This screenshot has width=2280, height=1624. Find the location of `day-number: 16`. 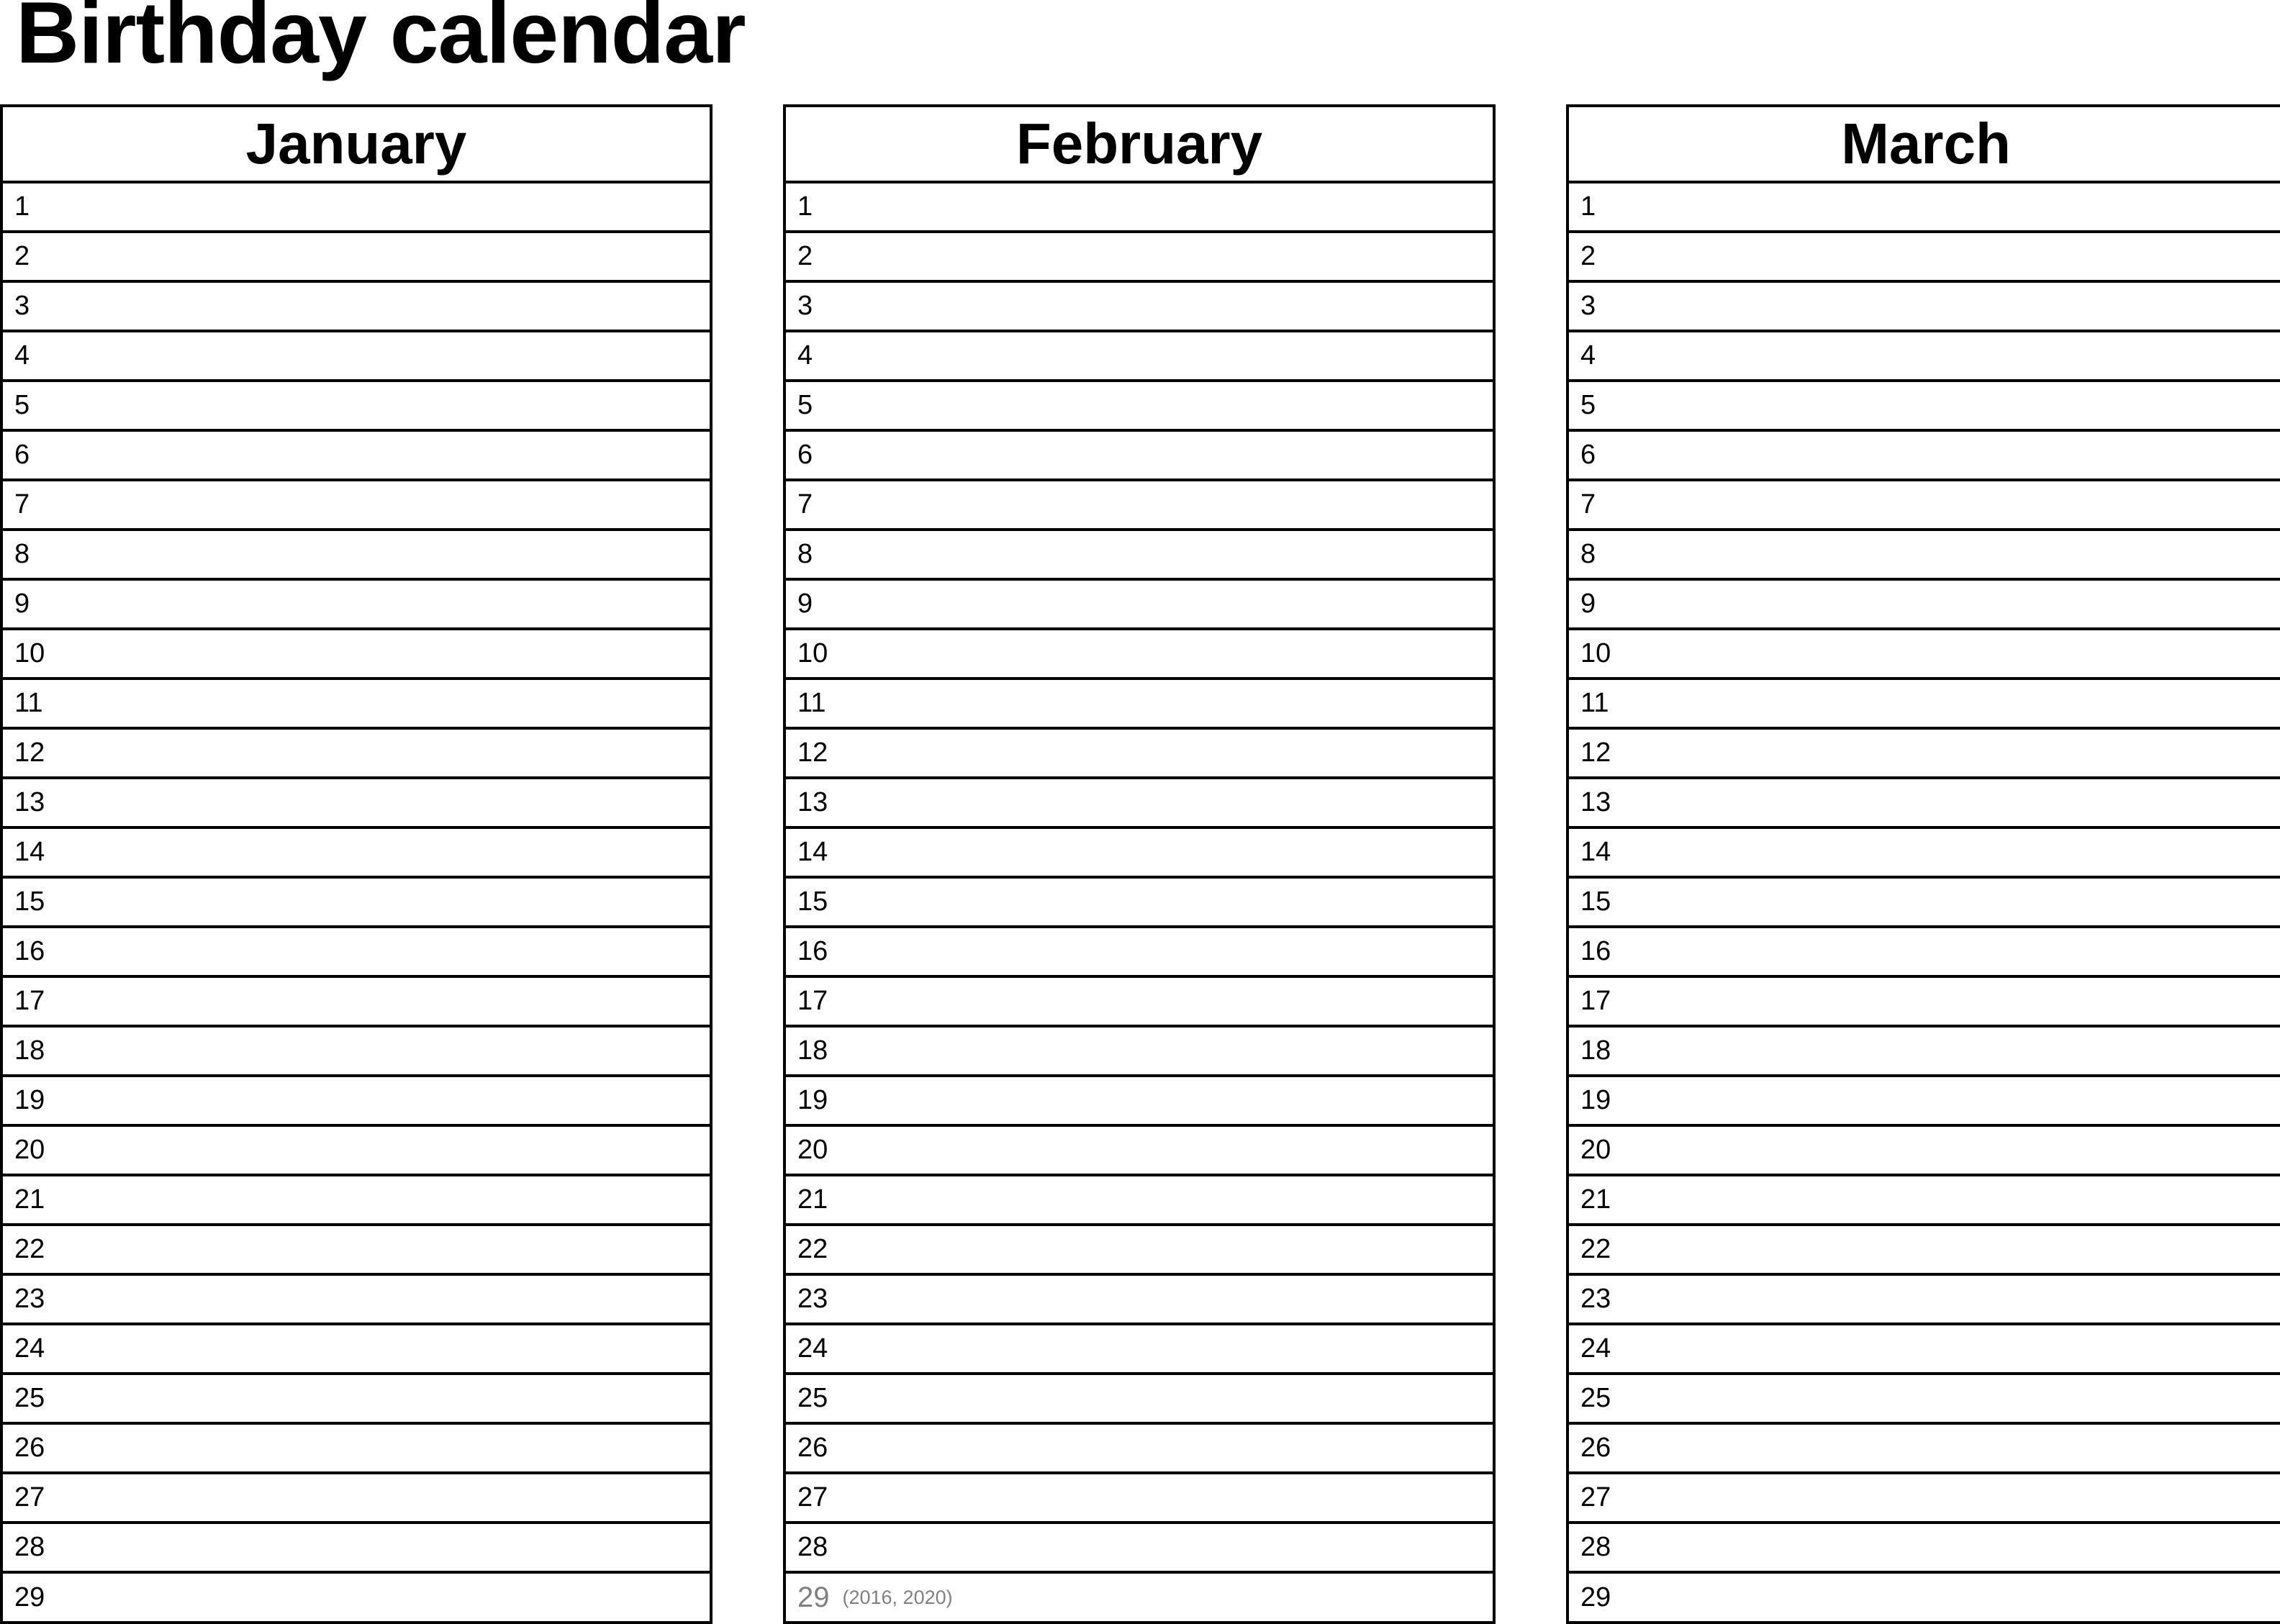

day-number: 16 is located at coordinates (30, 951).